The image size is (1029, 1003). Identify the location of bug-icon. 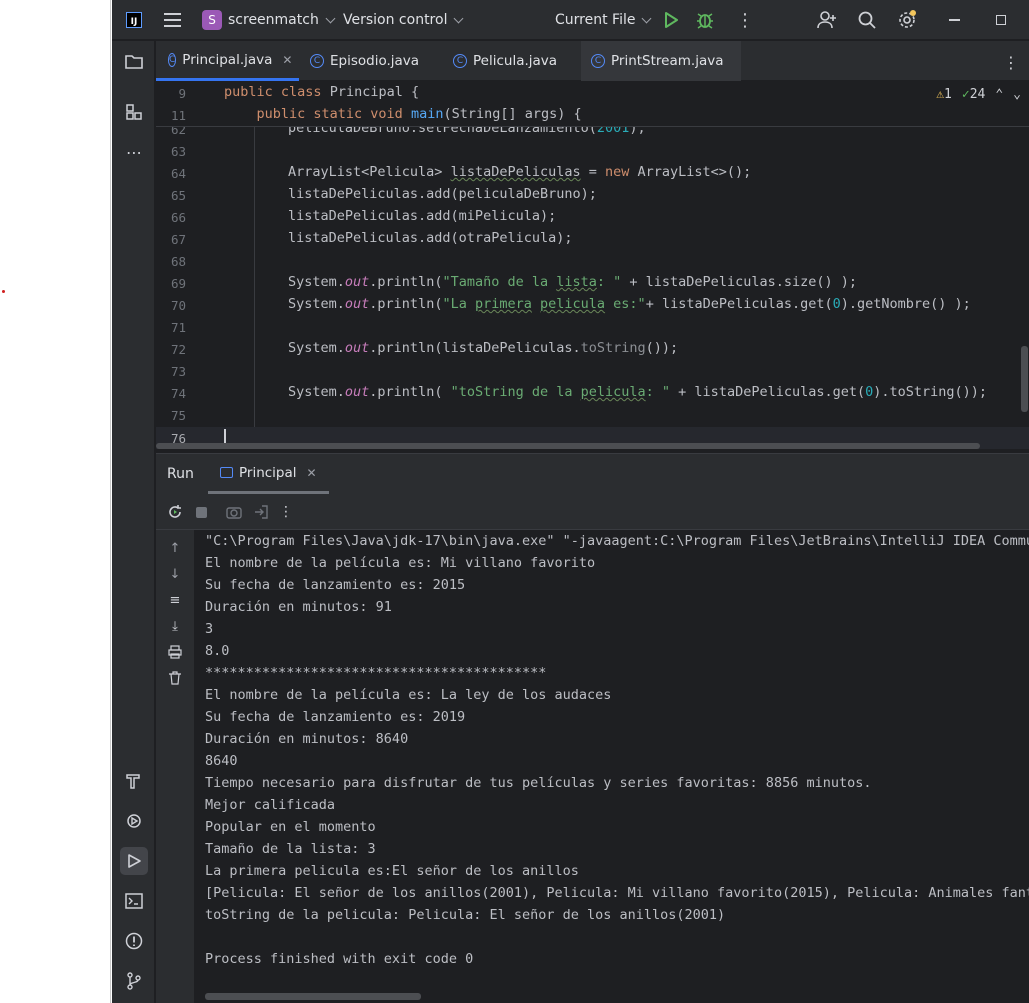
(705, 21).